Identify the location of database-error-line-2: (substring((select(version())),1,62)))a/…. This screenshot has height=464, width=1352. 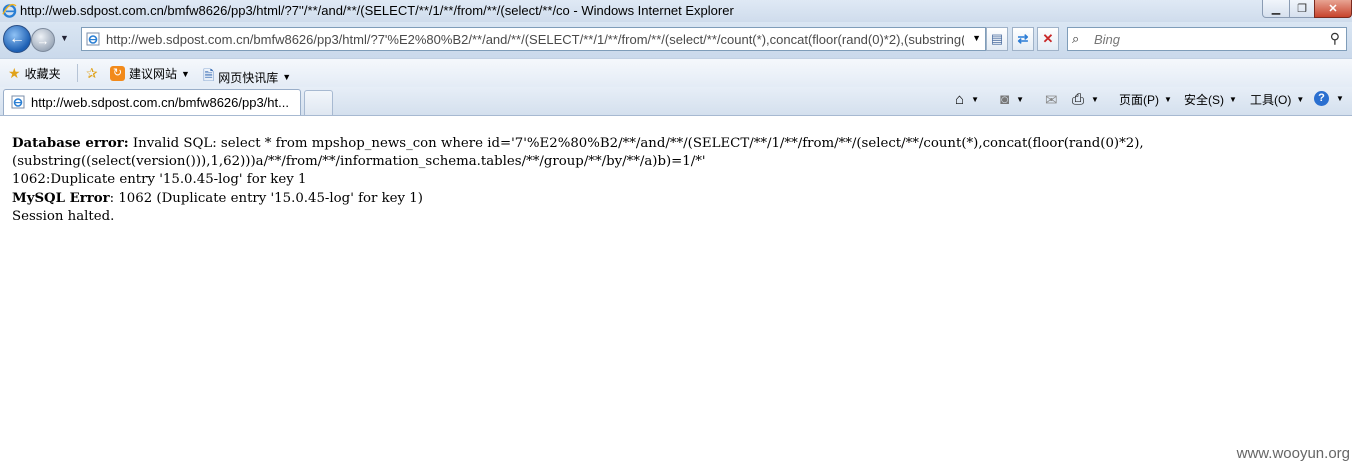
(359, 162).